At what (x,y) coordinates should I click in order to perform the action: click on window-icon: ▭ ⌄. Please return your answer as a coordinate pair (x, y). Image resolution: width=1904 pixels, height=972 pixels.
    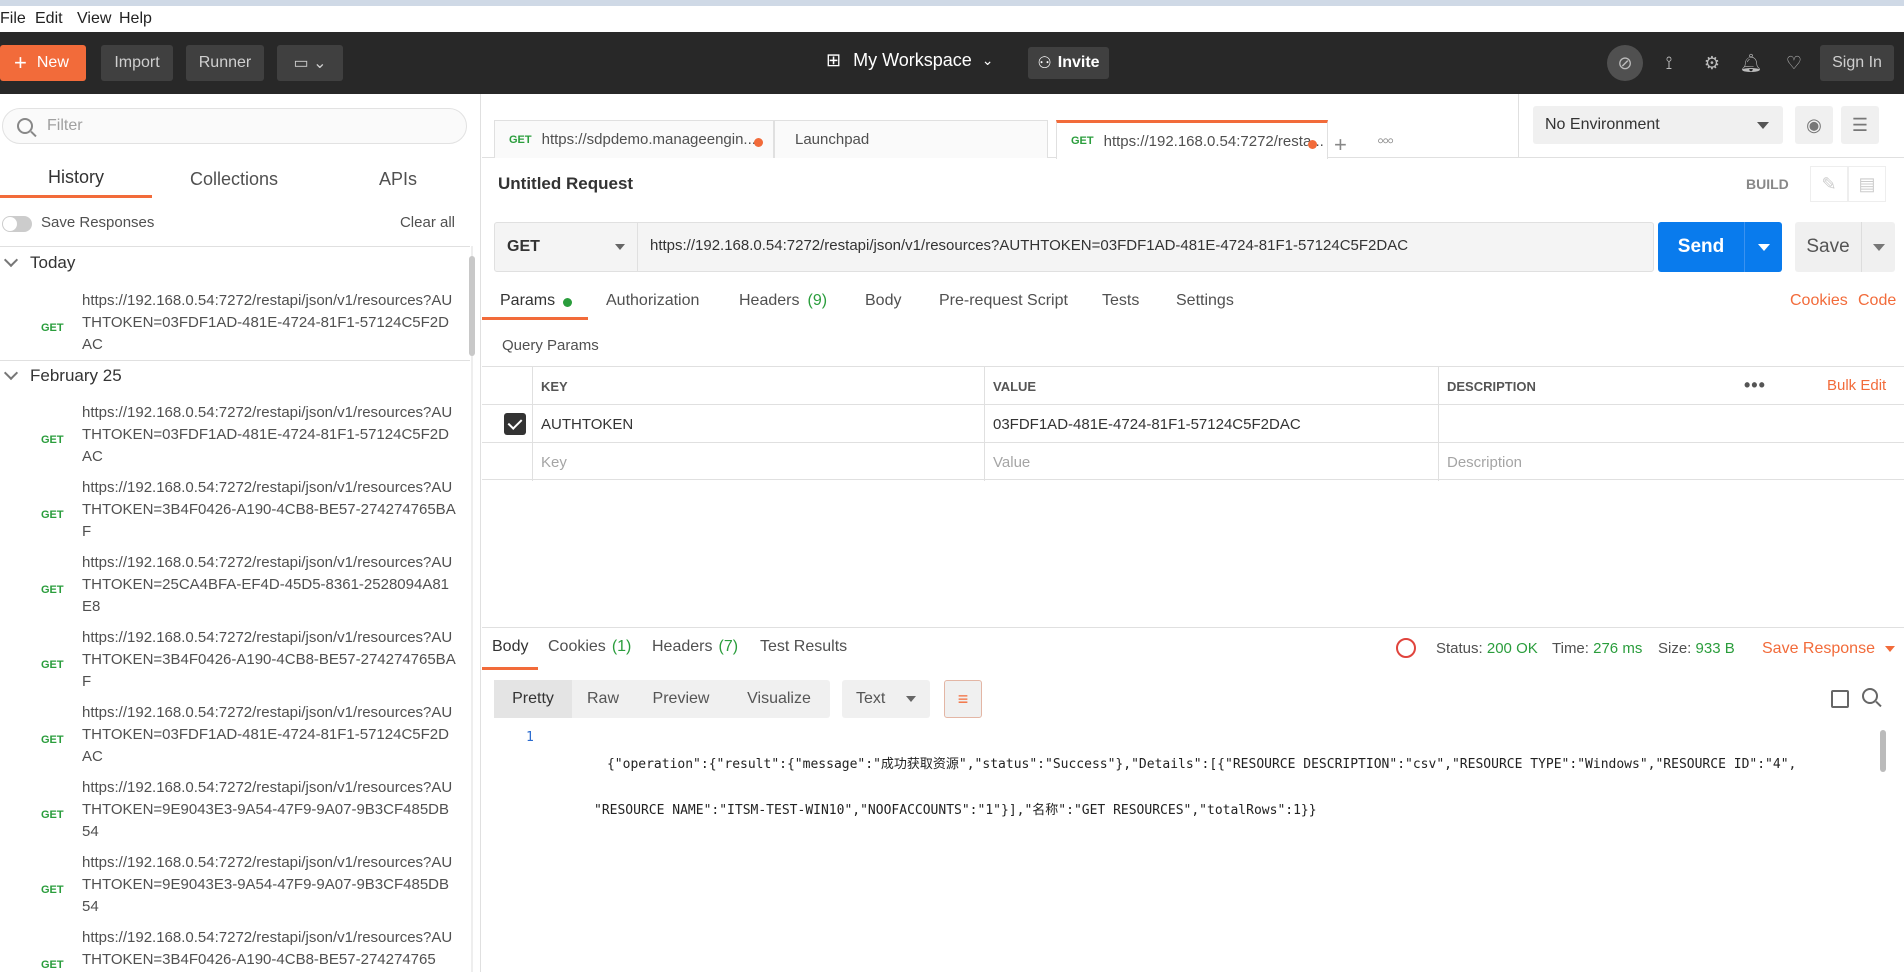
    Looking at the image, I should click on (310, 63).